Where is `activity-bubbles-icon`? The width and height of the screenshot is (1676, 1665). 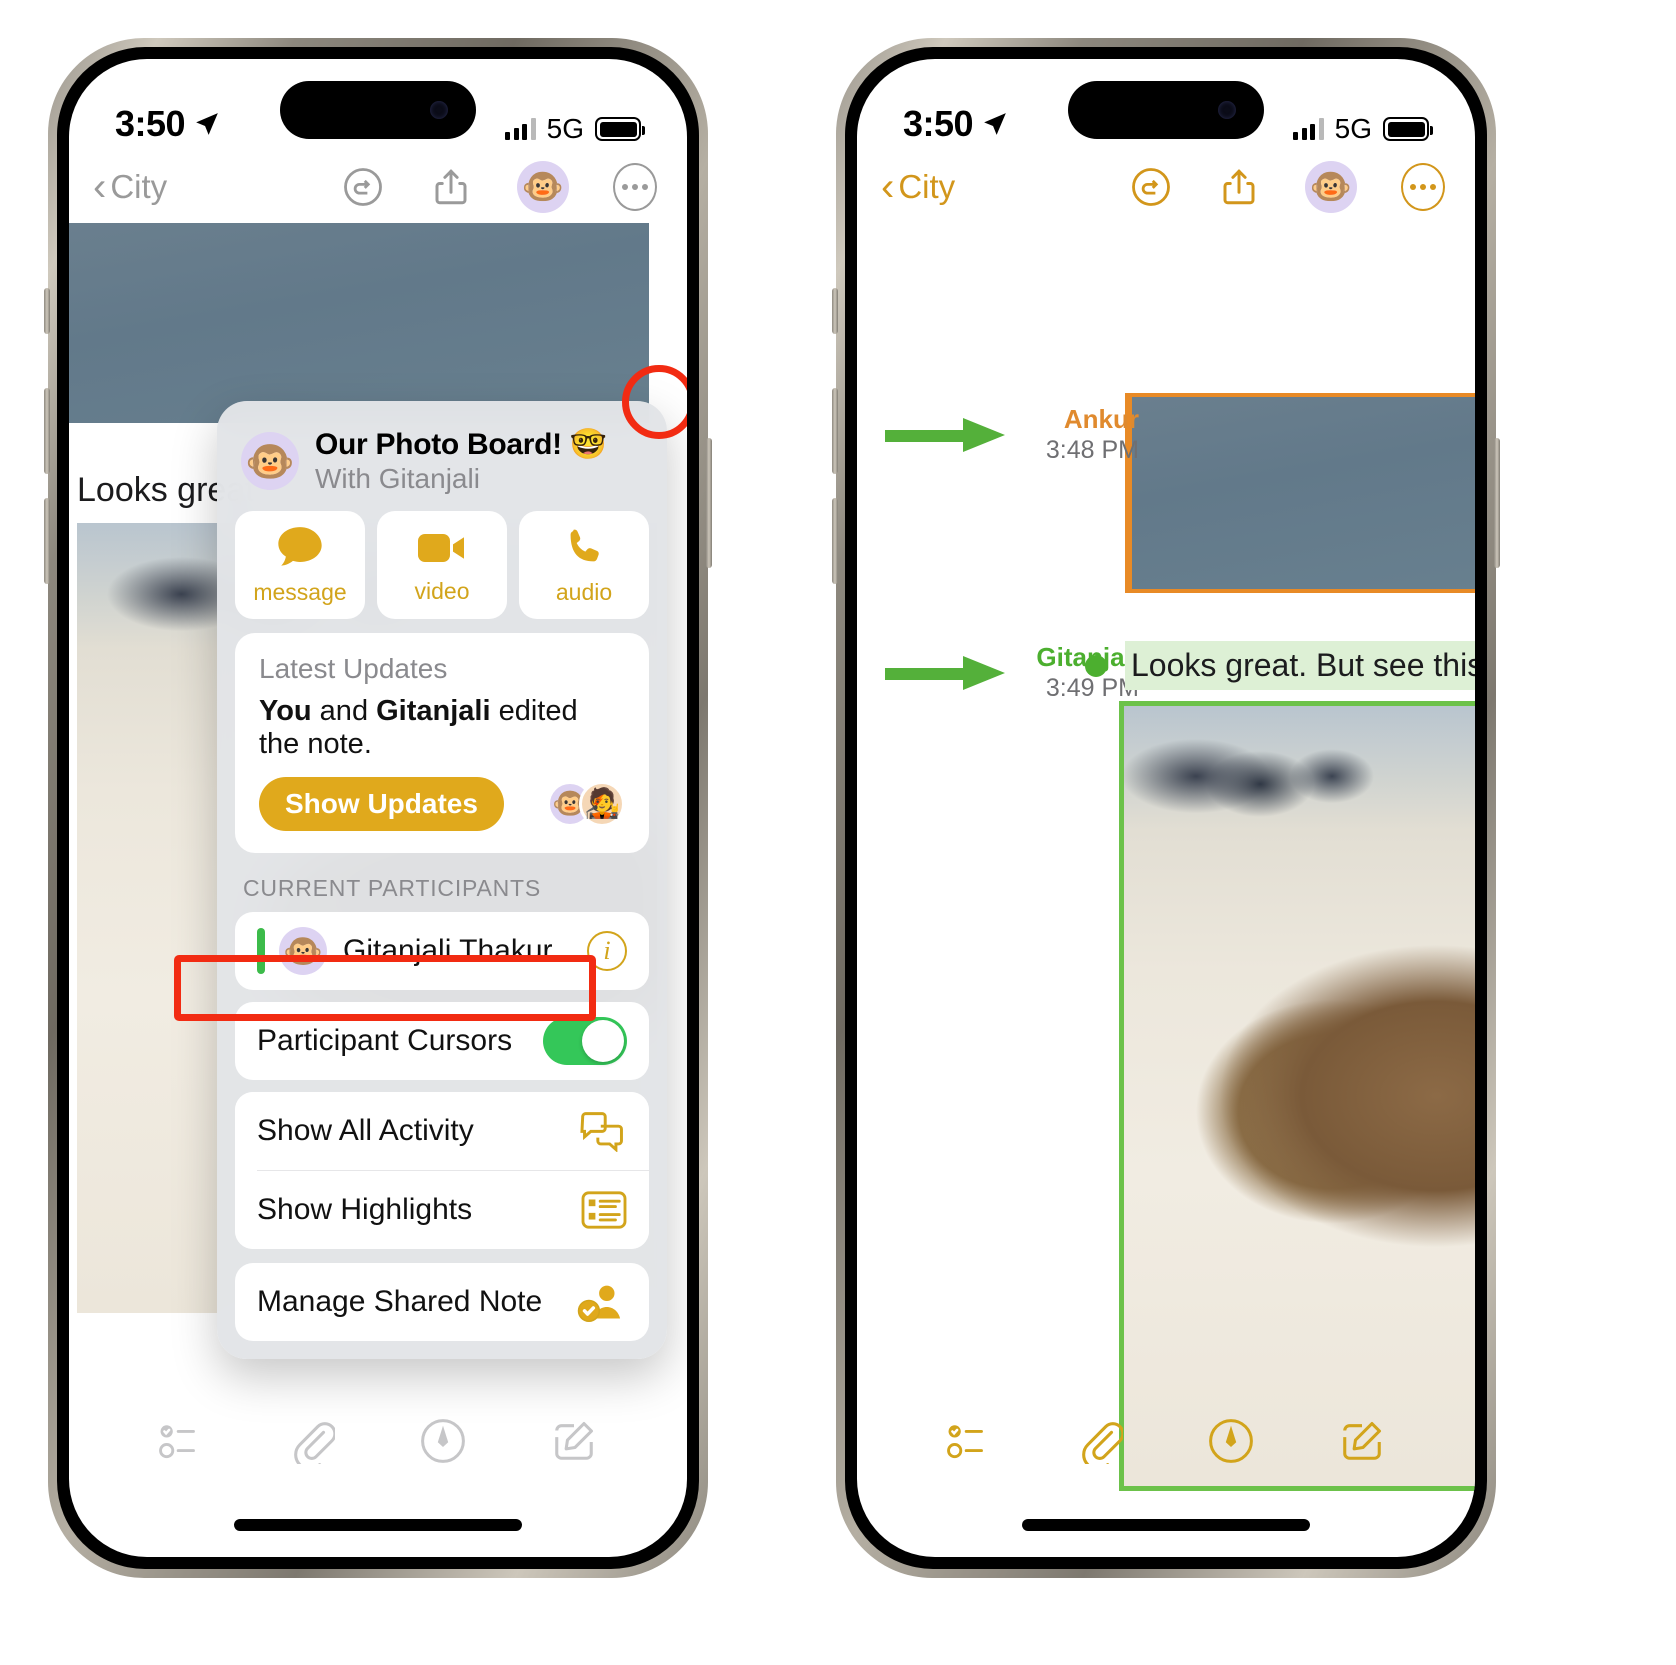 activity-bubbles-icon is located at coordinates (603, 1131).